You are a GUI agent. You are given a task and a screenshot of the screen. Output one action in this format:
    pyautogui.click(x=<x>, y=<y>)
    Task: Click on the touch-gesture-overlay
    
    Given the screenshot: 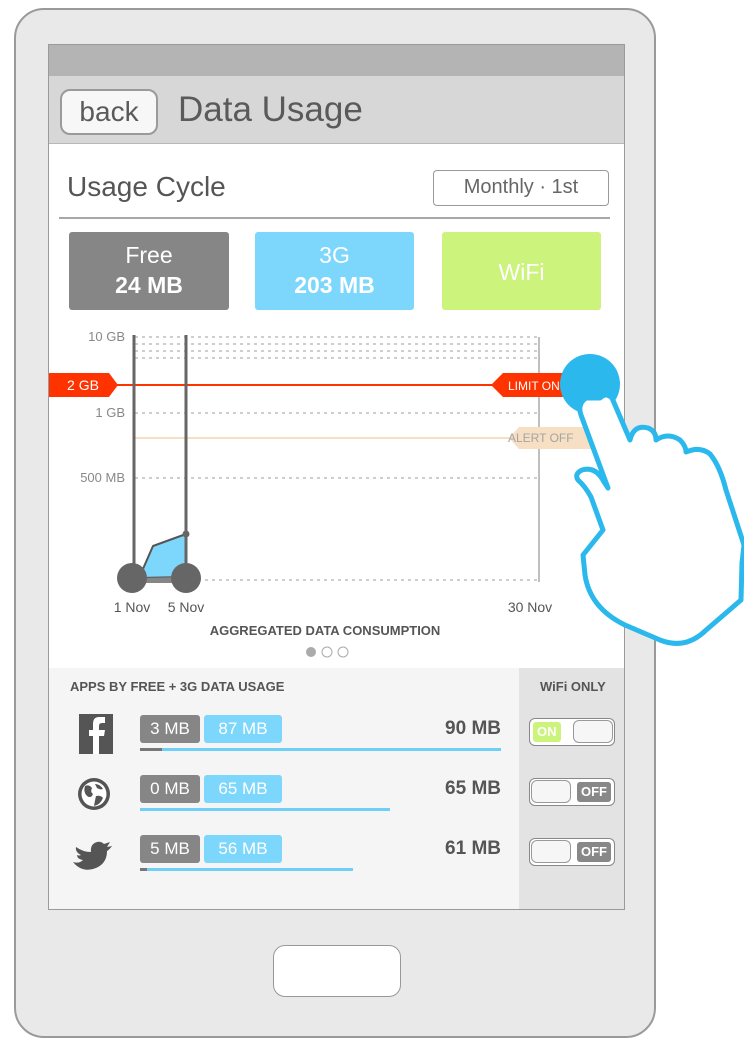 What is the action you would take?
    pyautogui.click(x=652, y=500)
    